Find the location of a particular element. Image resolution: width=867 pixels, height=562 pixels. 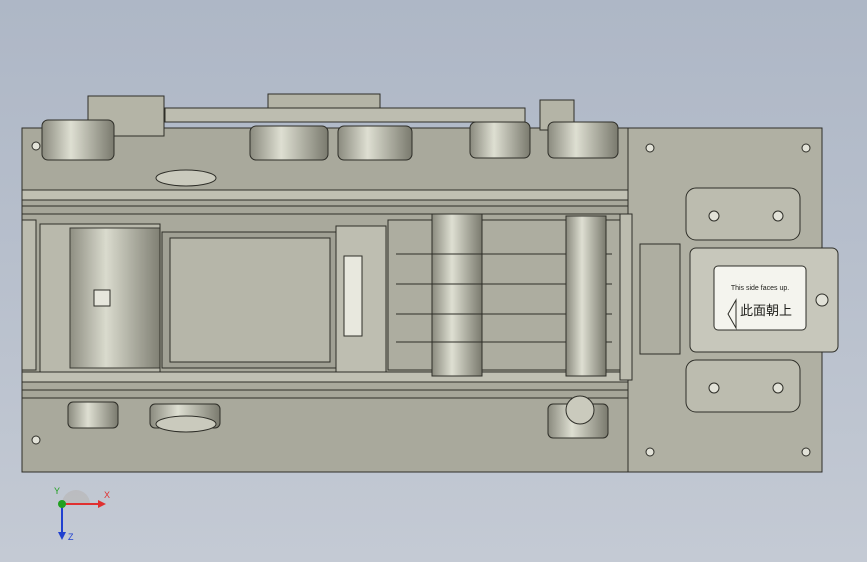

z-label: Z is located at coordinates (71, 537).